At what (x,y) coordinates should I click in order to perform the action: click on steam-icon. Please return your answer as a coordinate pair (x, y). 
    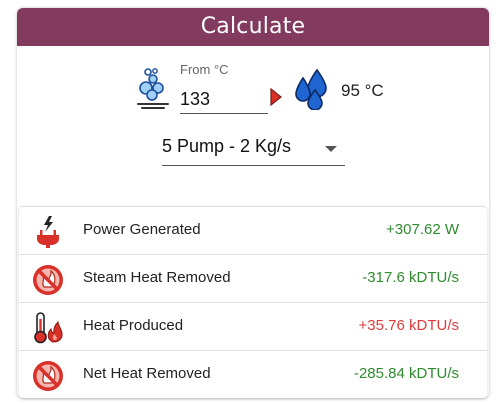
    Looking at the image, I should click on (153, 88).